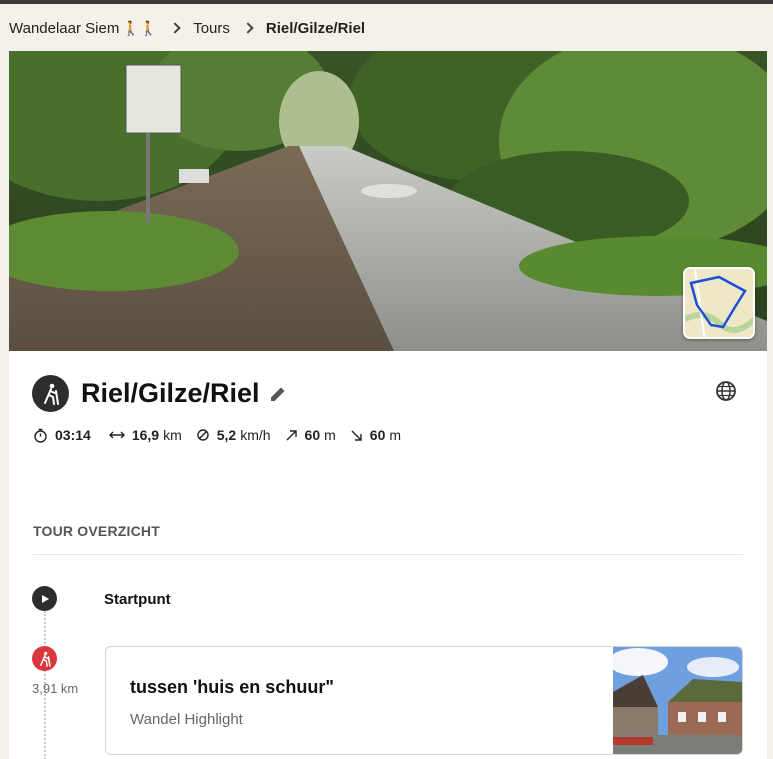 The height and width of the screenshot is (759, 773). Describe the element at coordinates (170, 393) in the screenshot. I see `tour-title: Riel/Gilze/Riel` at that location.